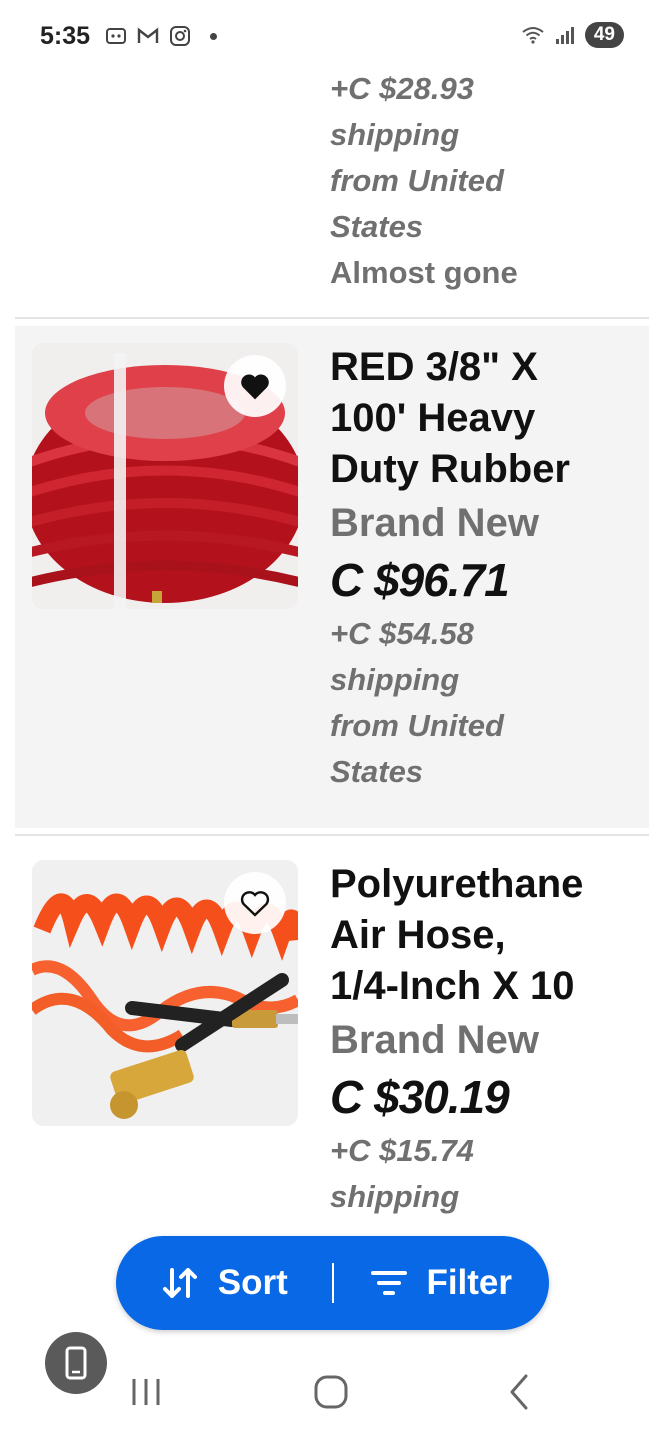 The width and height of the screenshot is (664, 1440). I want to click on gmail-icon, so click(148, 35).